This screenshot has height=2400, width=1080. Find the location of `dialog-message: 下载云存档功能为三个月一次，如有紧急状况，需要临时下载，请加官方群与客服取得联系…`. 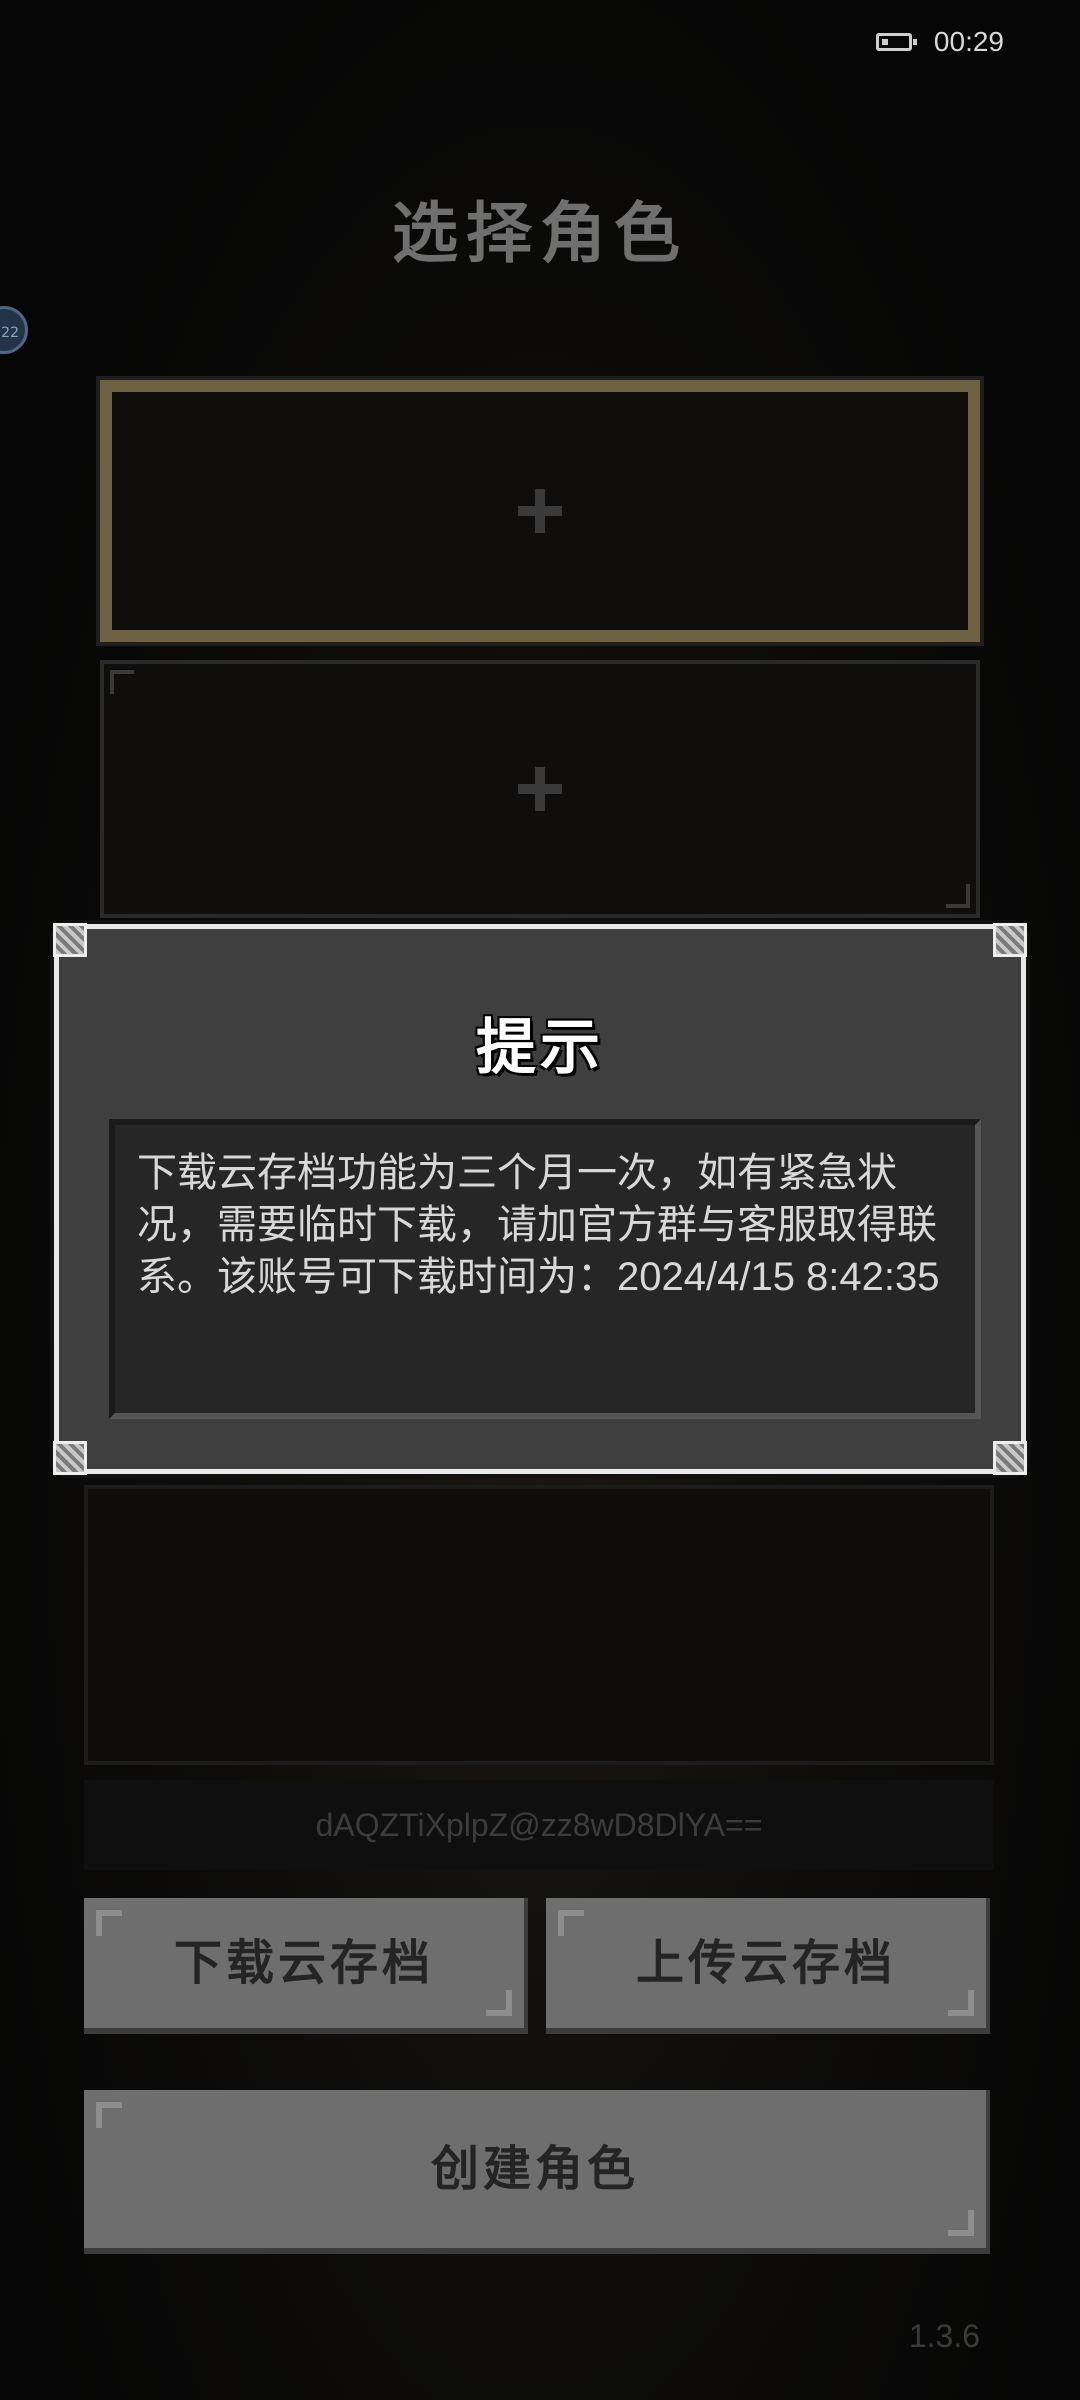

dialog-message: 下载云存档功能为三个月一次，如有紧急状况，需要临时下载，请加官方群与客服取得联系… is located at coordinates (545, 1269).